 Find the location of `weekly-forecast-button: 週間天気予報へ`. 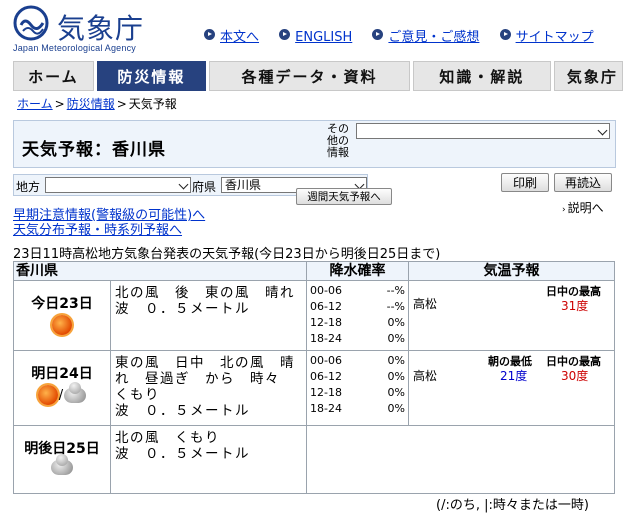

weekly-forecast-button: 週間天気予報へ is located at coordinates (344, 196).